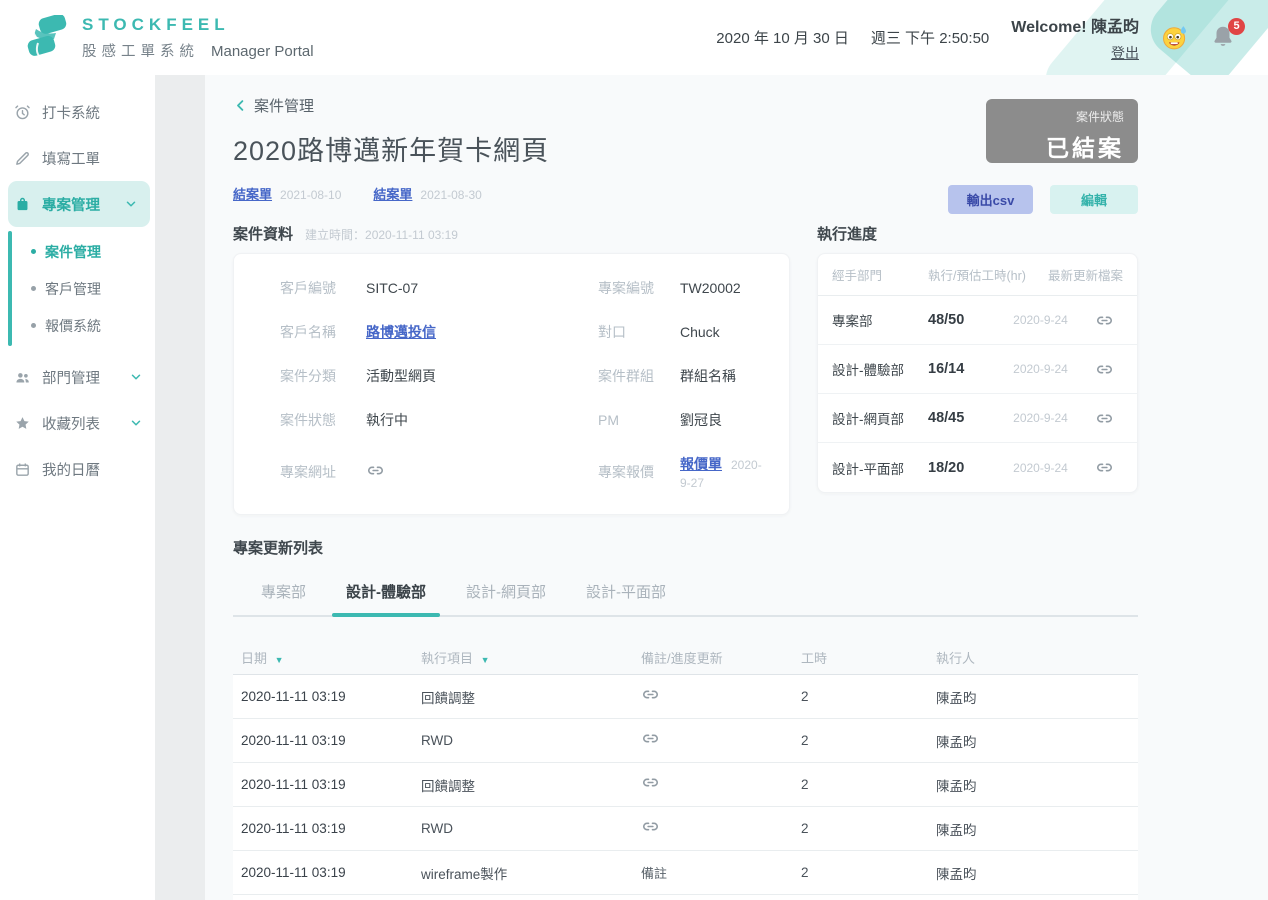  Describe the element at coordinates (136, 423) in the screenshot. I see `chevron-down-icon` at that location.